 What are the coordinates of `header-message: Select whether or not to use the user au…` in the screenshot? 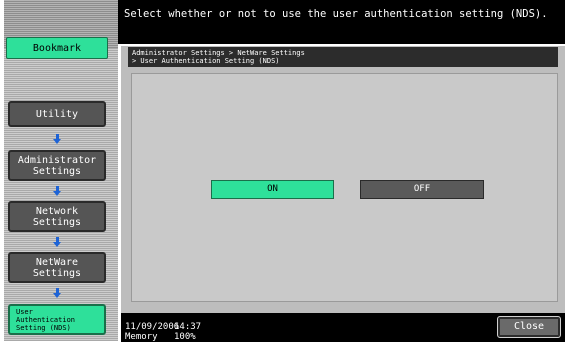 It's located at (336, 14).